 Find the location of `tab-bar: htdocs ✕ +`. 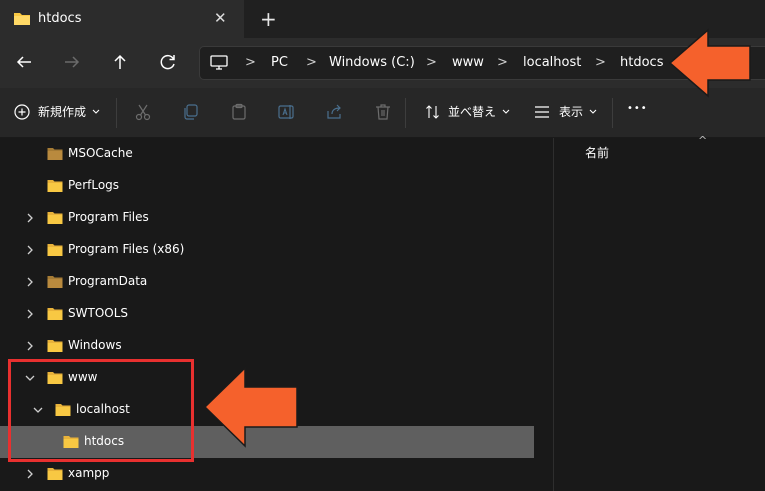

tab-bar: htdocs ✕ + is located at coordinates (382, 19).